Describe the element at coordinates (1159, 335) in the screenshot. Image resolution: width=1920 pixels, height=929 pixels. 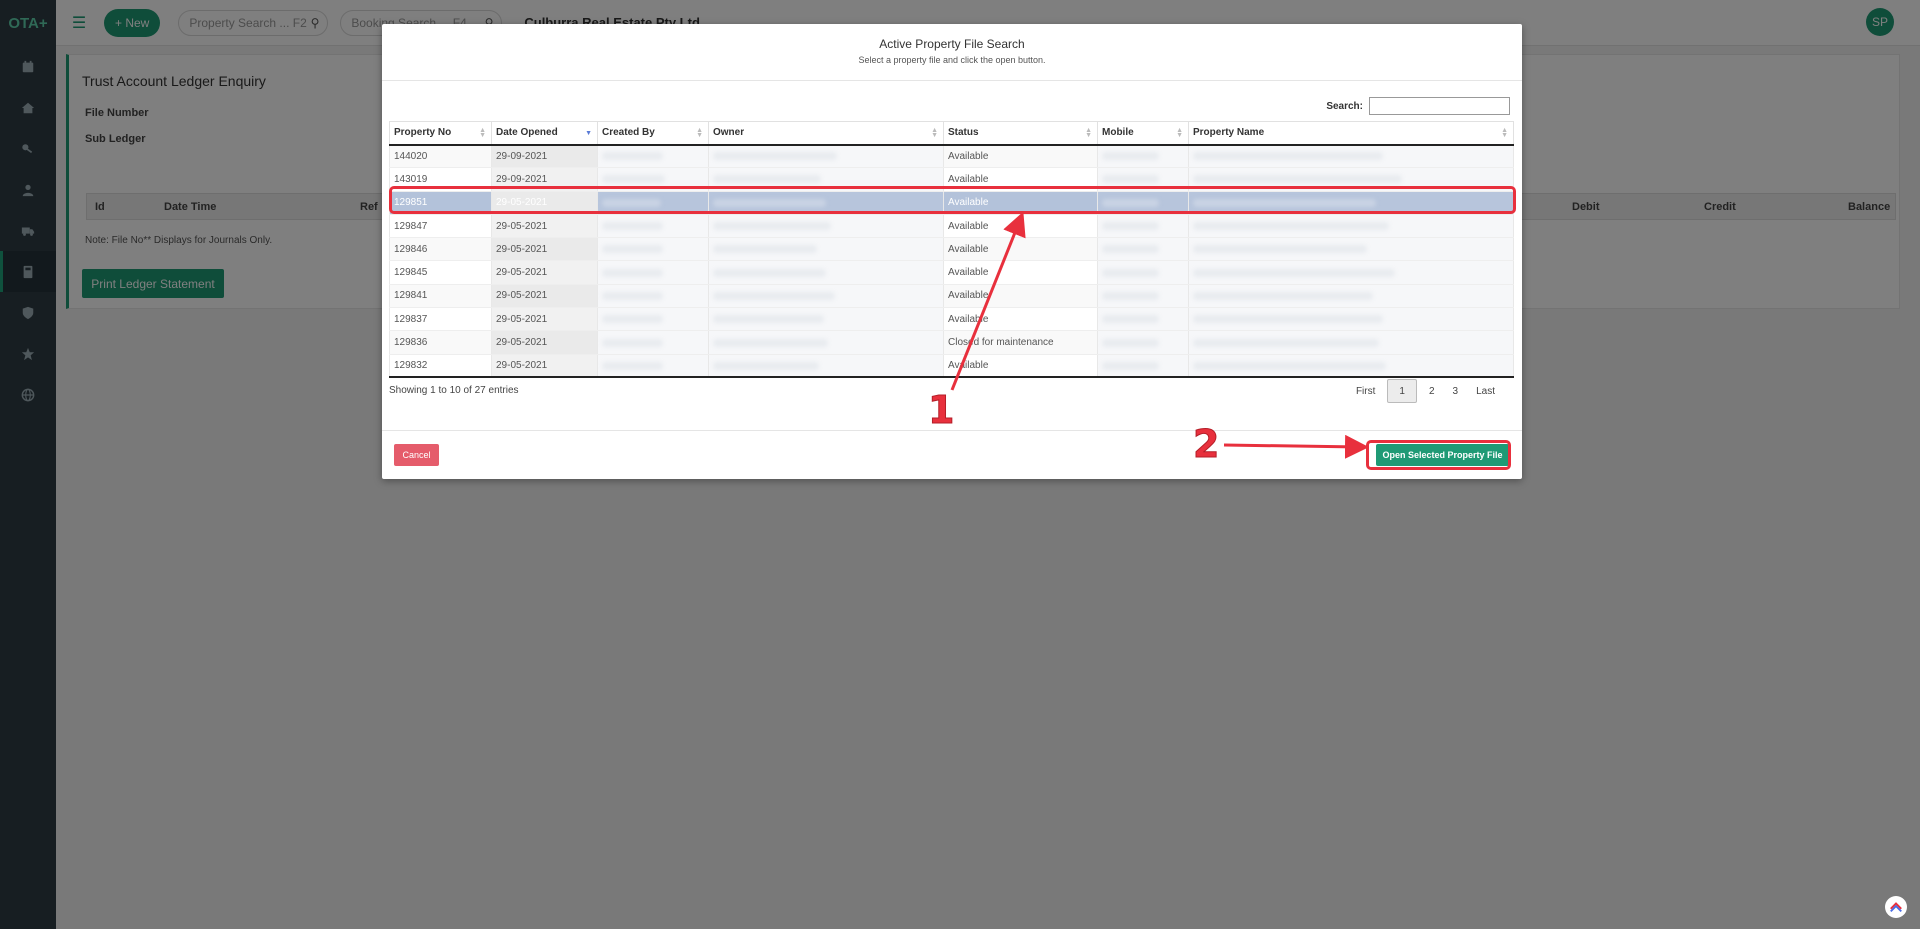
I see `annotation-arrows` at that location.